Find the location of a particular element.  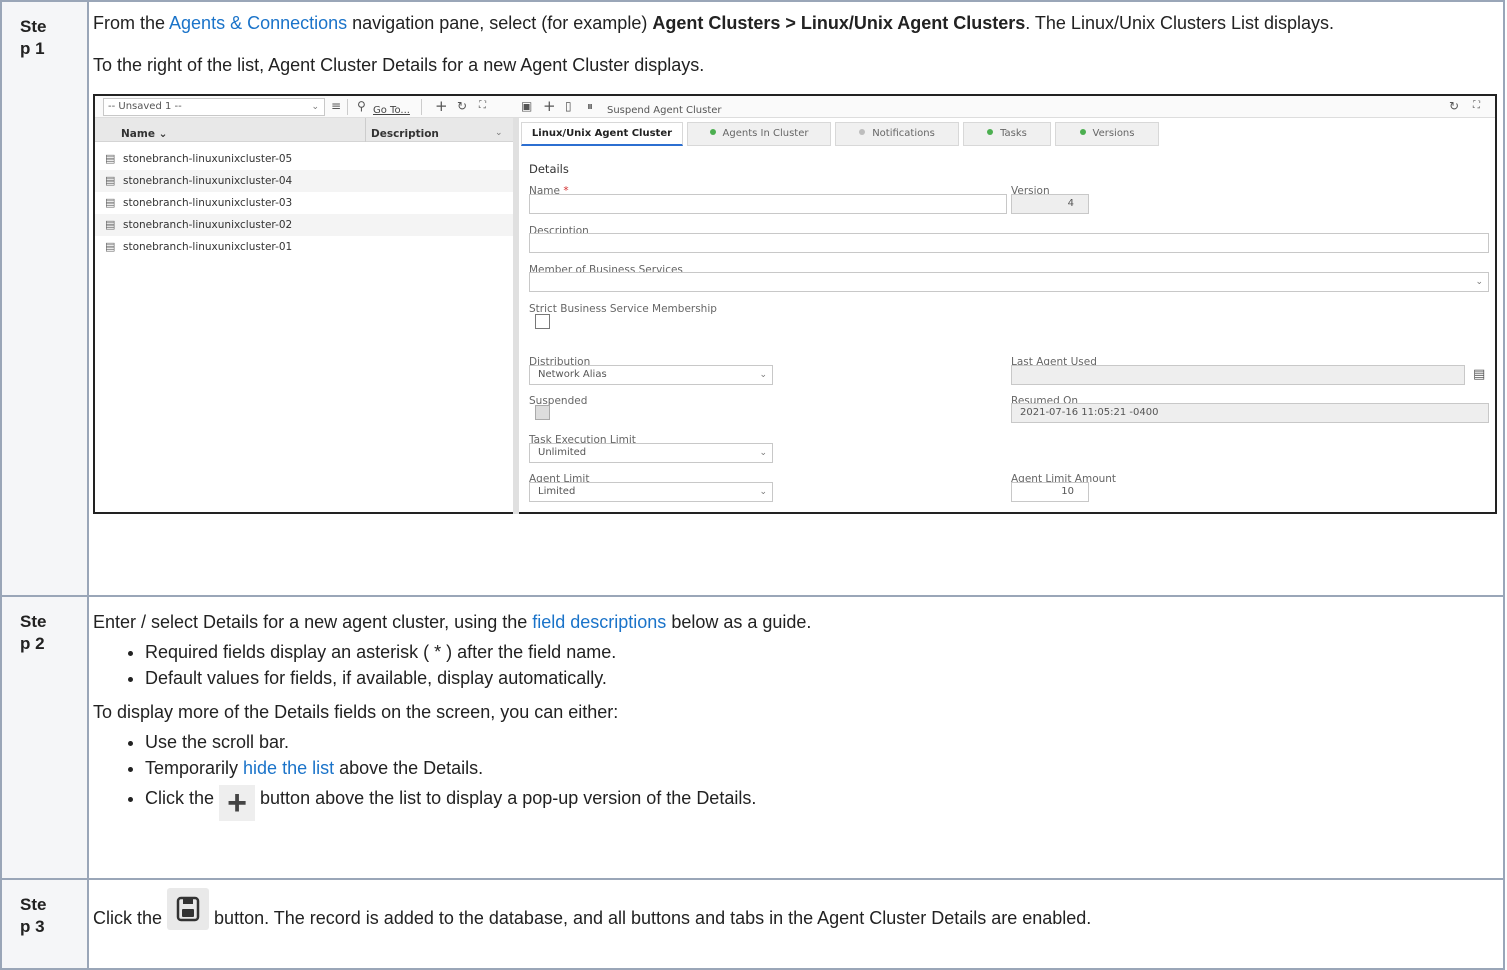

last-agent-used-value is located at coordinates (1238, 375).